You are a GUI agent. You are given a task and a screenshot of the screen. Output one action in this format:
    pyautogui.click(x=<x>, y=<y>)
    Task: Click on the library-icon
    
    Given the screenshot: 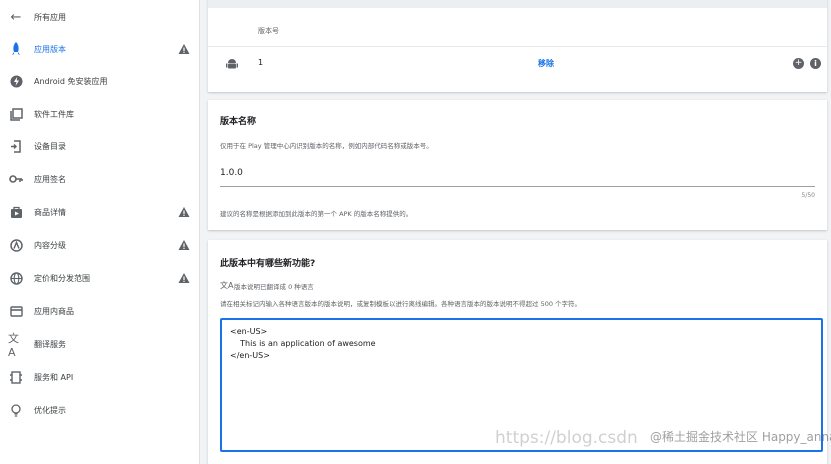 What is the action you would take?
    pyautogui.click(x=16, y=114)
    